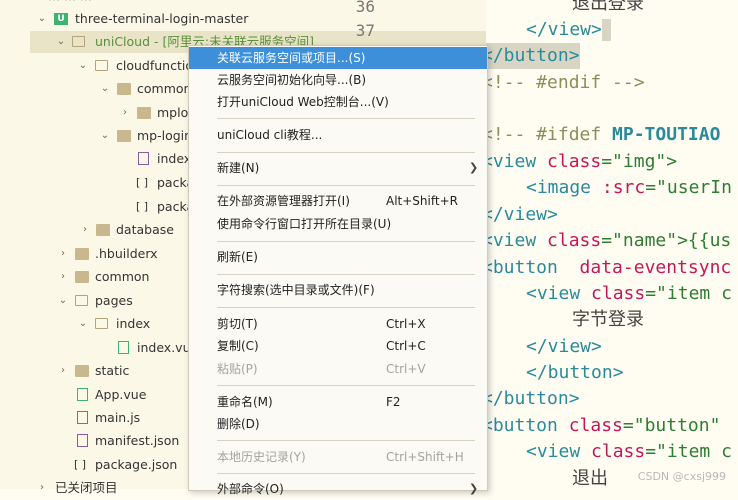 This screenshot has height=500, width=738. What do you see at coordinates (590, 478) in the screenshot?
I see `code-line: 退出` at bounding box center [590, 478].